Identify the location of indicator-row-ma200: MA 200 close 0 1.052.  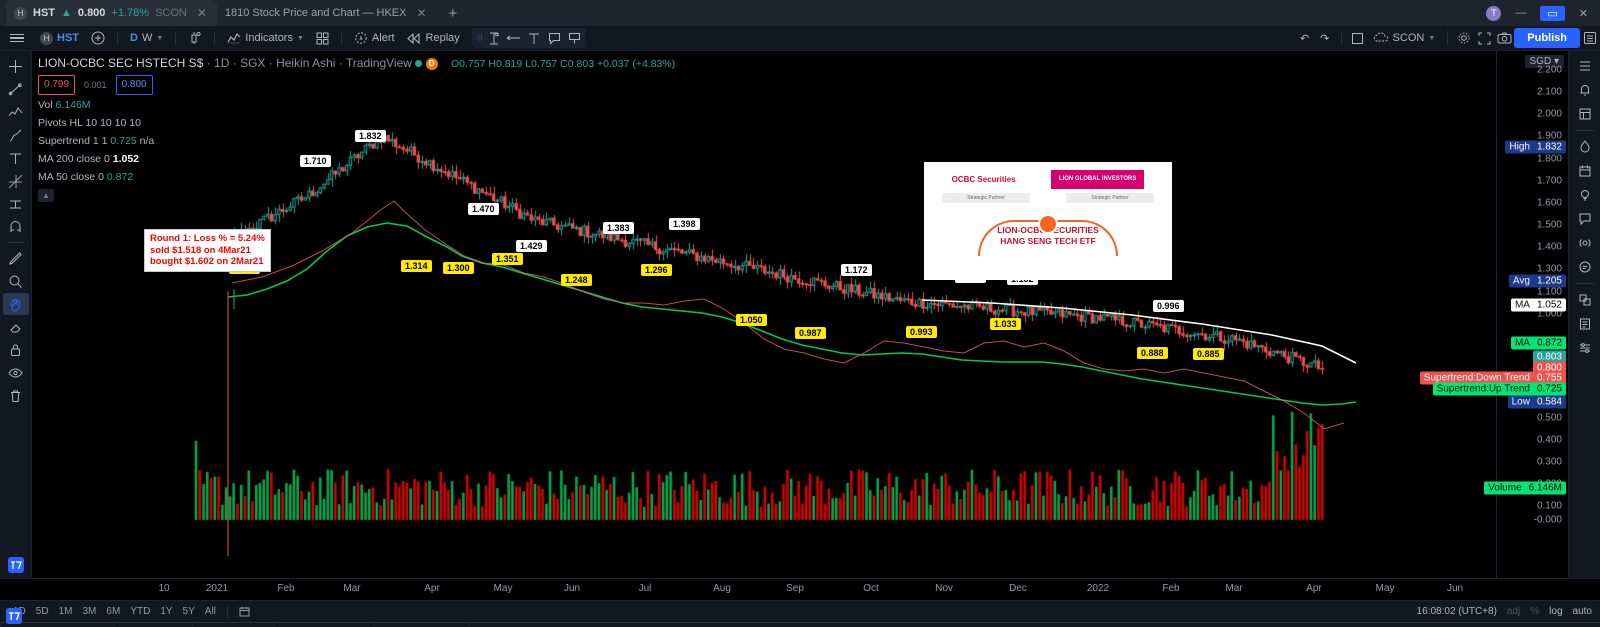
(356, 159).